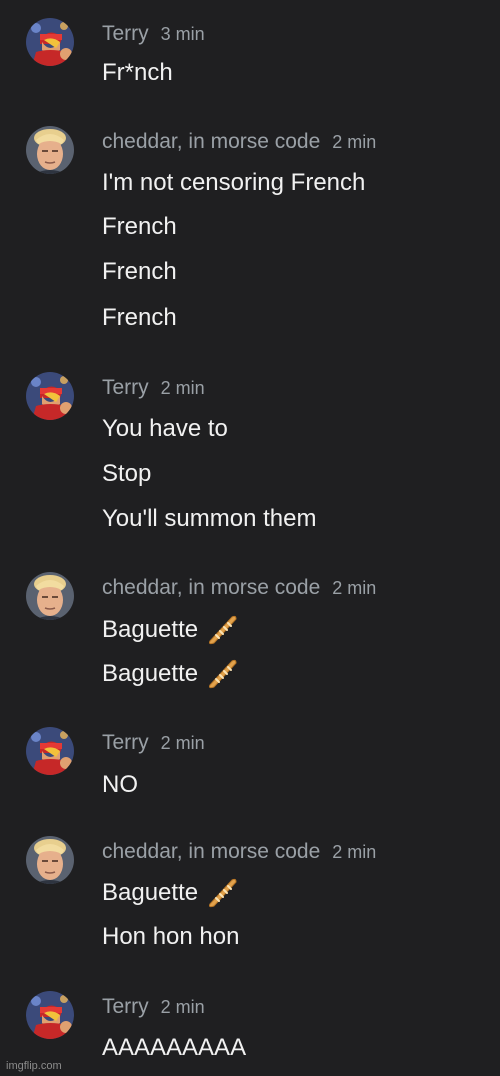 Image resolution: width=500 pixels, height=1076 pixels. Describe the element at coordinates (120, 785) in the screenshot. I see `message-text: NO` at that location.